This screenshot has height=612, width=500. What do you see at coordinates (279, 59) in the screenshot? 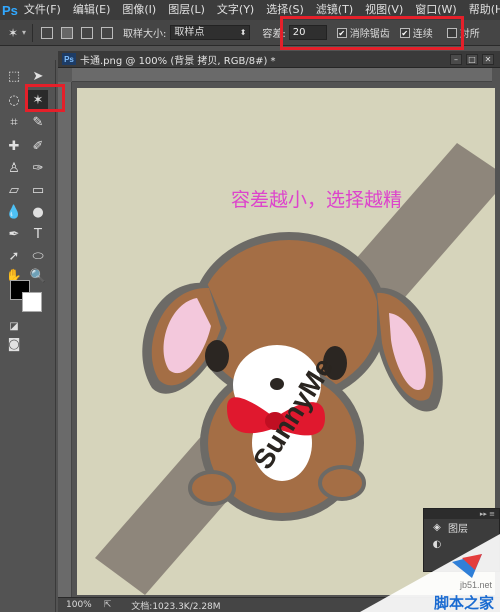
I see `document-tab: Ps 卡通.png @ 100% (背景 拷贝, RGB/8#) * – □ ✕` at bounding box center [279, 59].